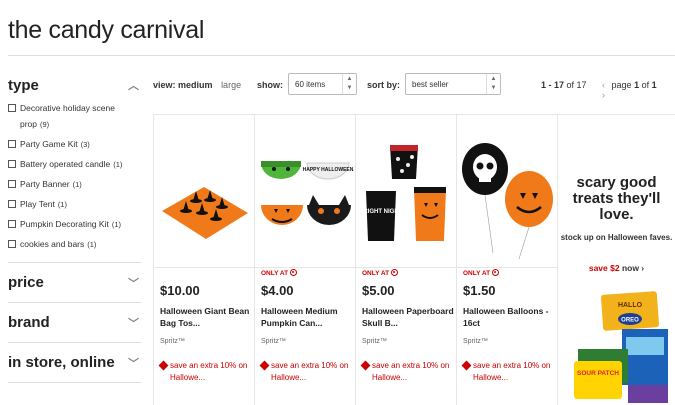 This screenshot has width=675, height=405. Describe the element at coordinates (576, 85) in the screenshot. I see `range-total: of 17` at that location.